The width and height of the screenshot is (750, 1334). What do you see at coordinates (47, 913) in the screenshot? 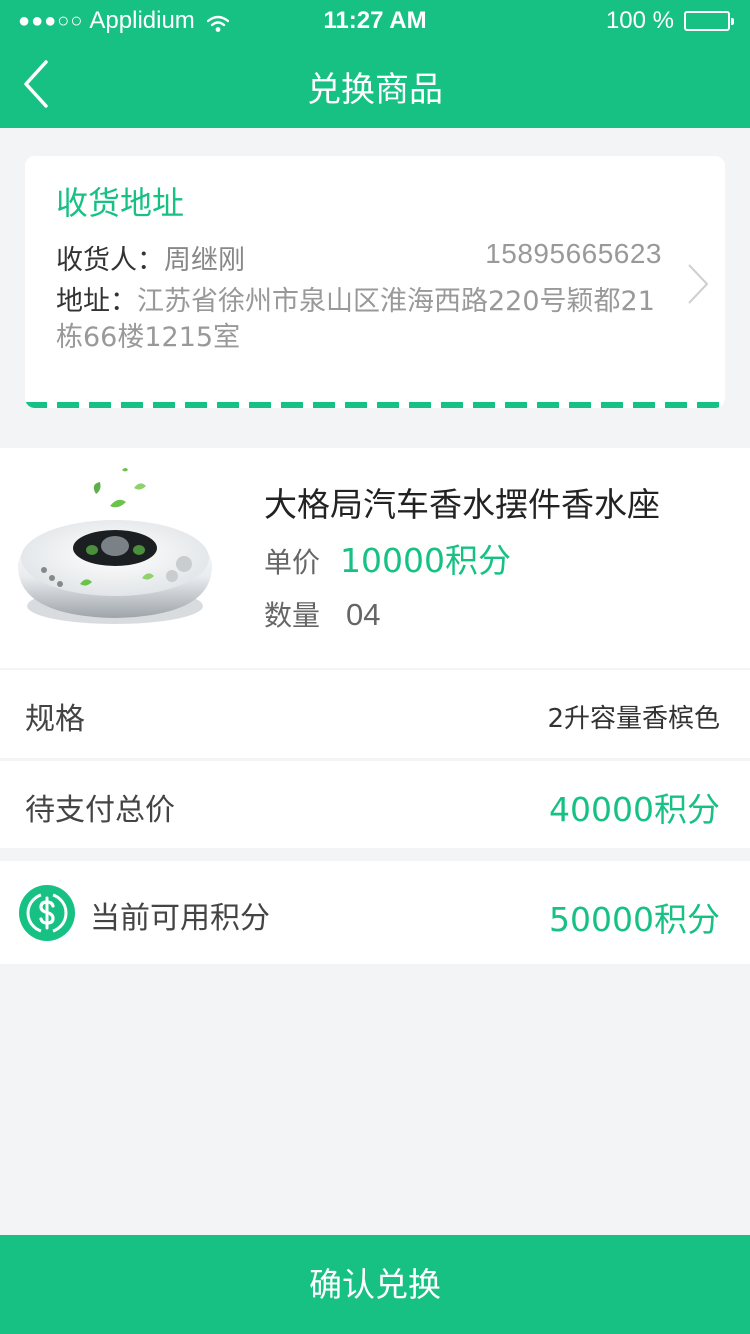
I see `dollar-coin-icon` at bounding box center [47, 913].